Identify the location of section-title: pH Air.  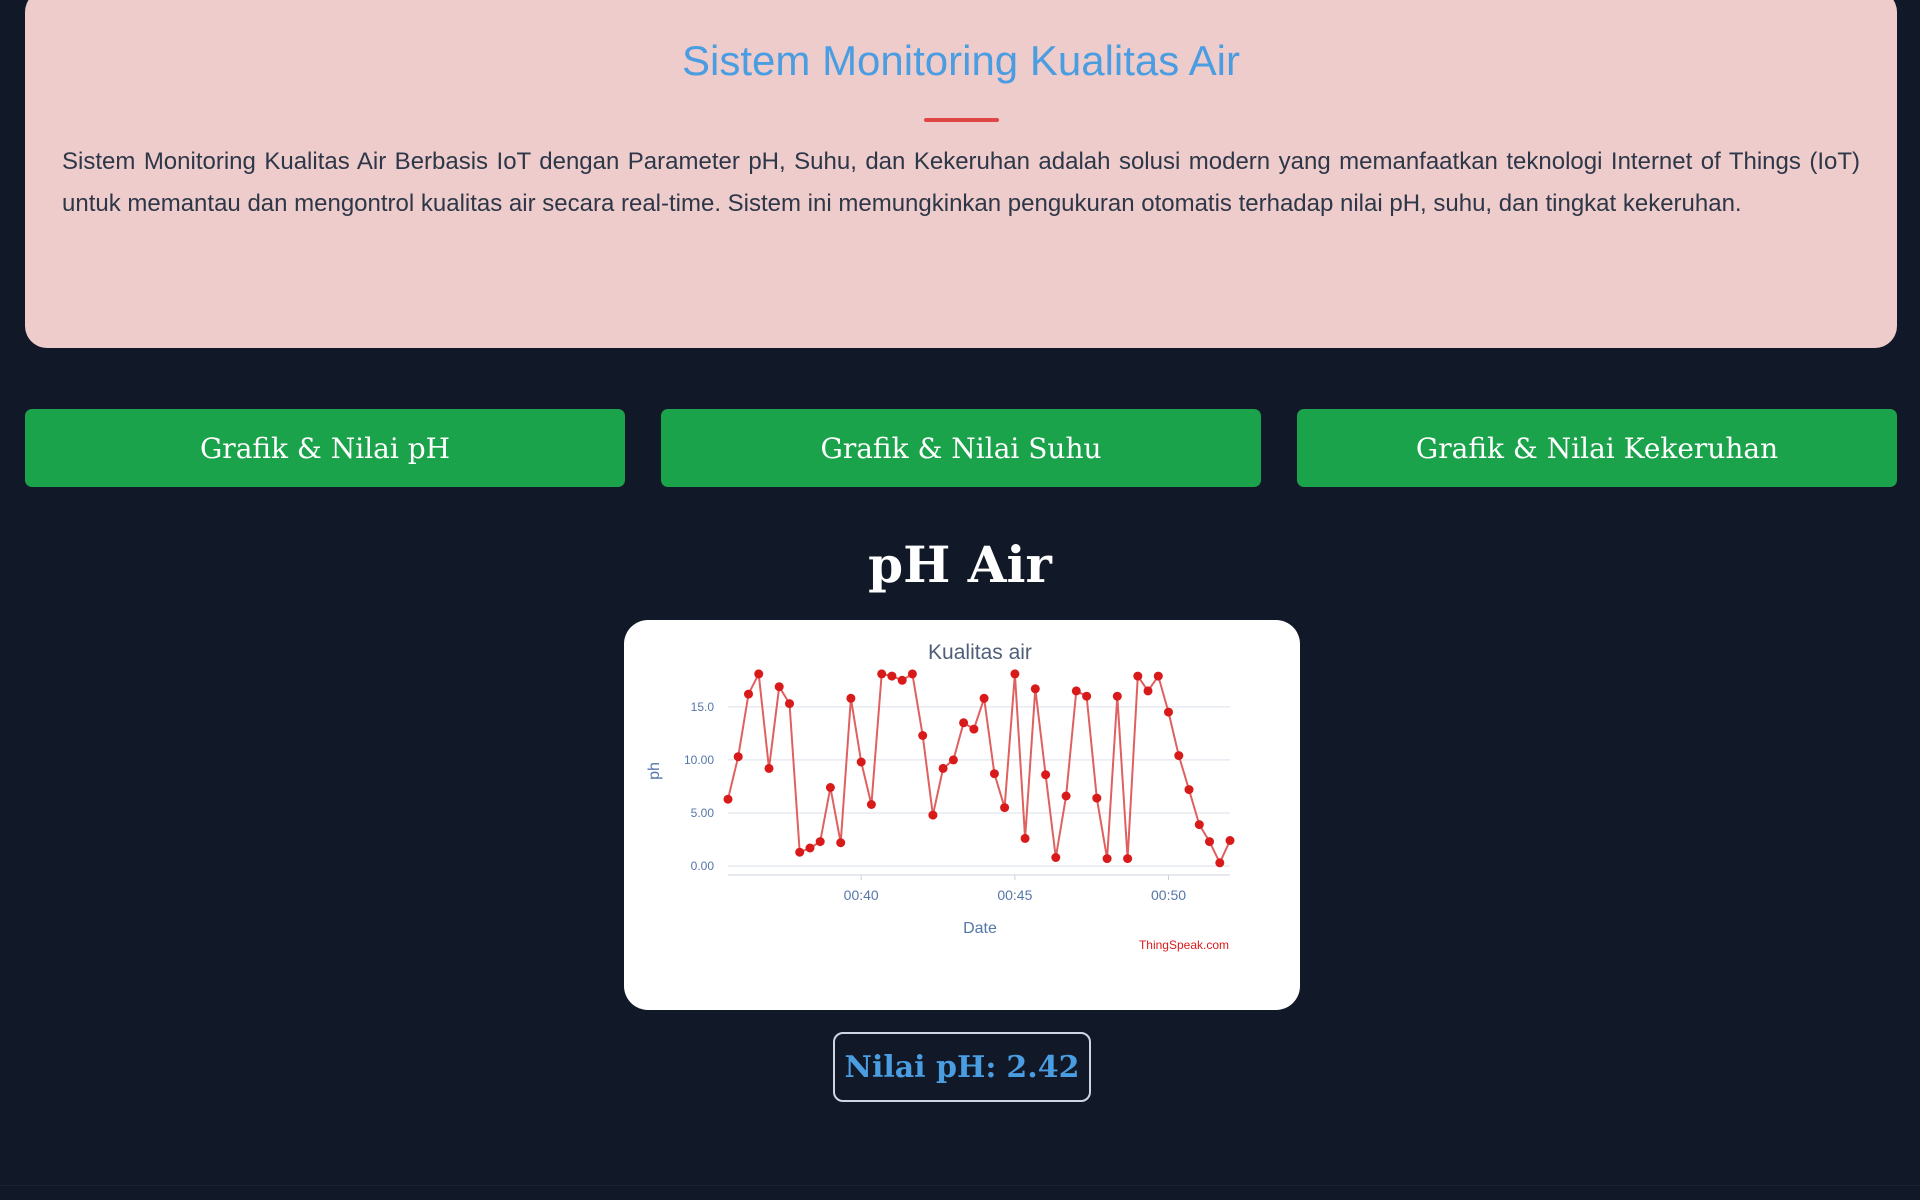
(960, 564).